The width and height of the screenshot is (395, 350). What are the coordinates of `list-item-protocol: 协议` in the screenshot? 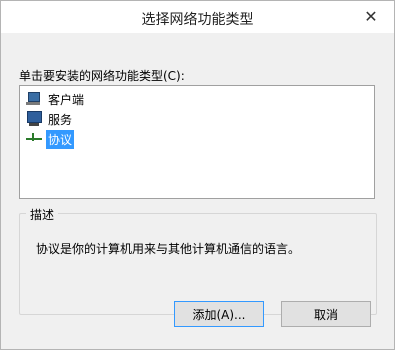 It's located at (50, 139).